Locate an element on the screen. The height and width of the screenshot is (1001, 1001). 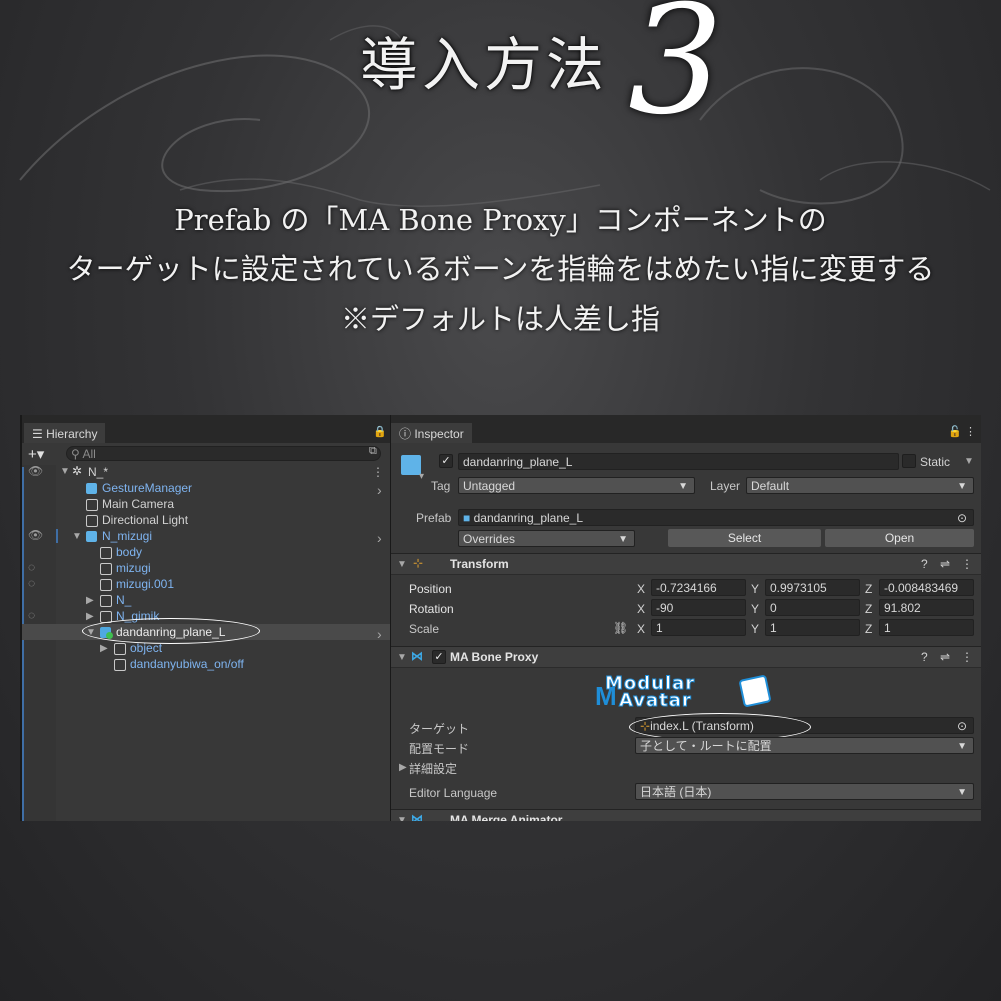
merge-animator-title: MA Merge Animator is located at coordinates (506, 817).